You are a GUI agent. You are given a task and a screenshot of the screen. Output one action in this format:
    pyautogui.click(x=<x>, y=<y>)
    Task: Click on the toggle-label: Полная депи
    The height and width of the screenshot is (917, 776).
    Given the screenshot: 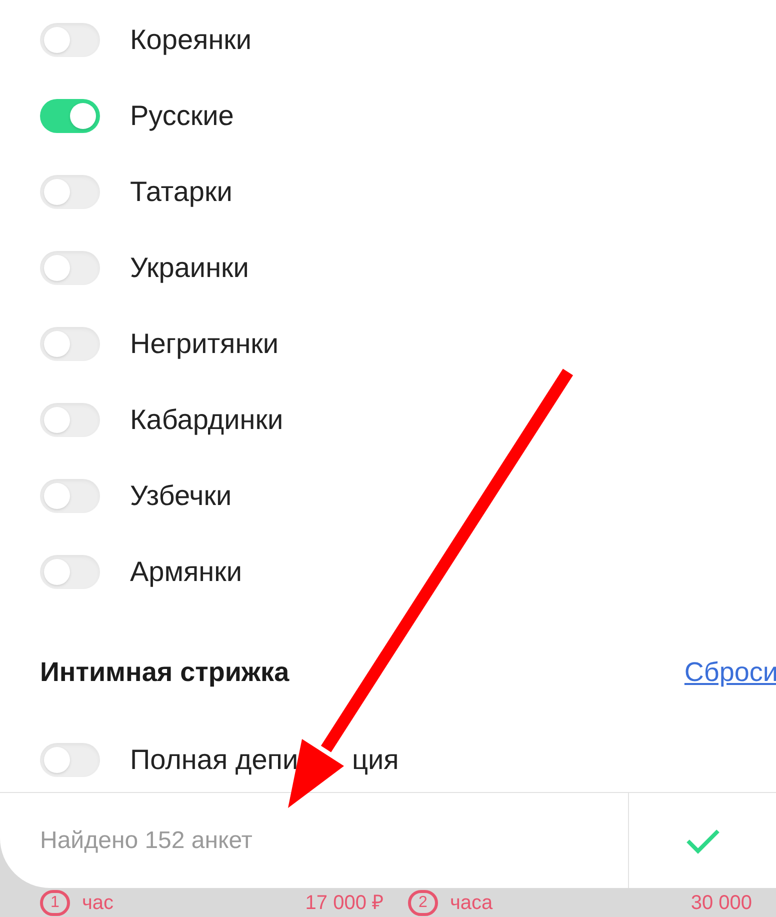 What is the action you would take?
    pyautogui.click(x=215, y=760)
    